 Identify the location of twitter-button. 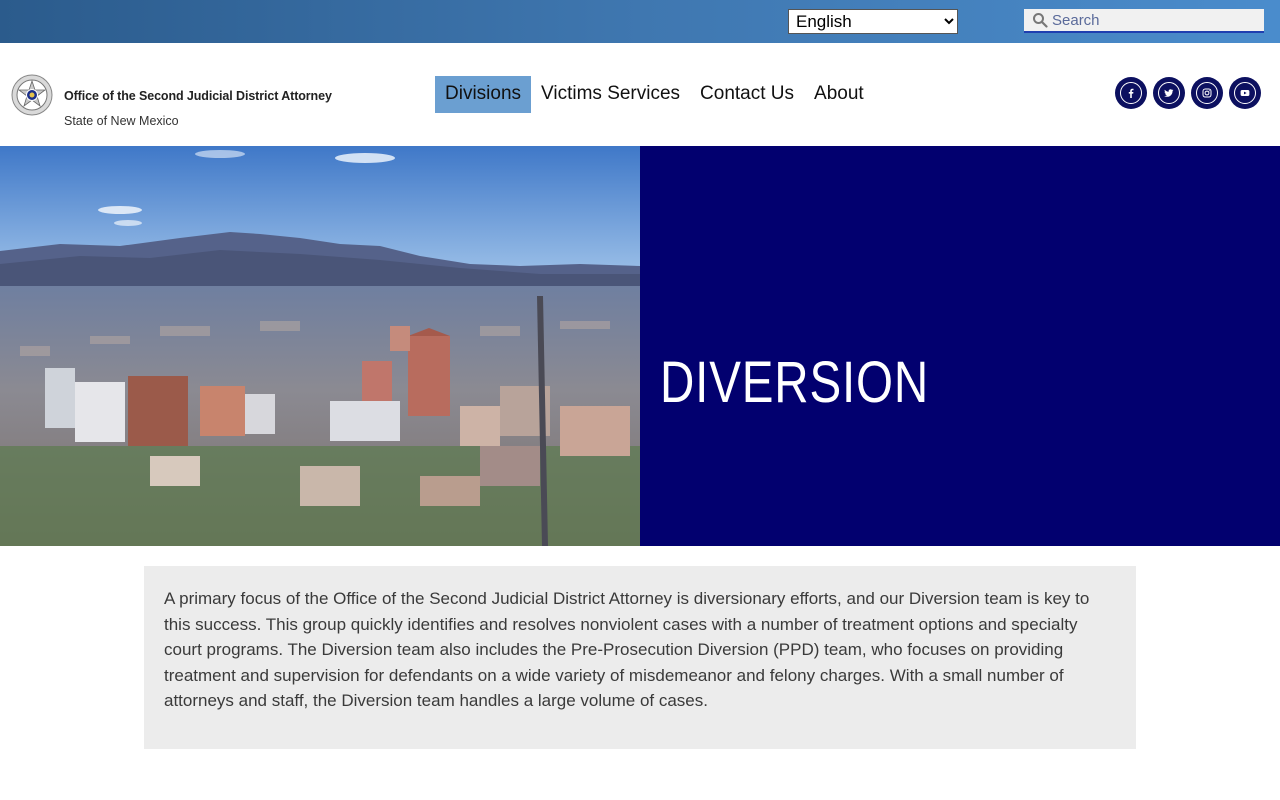
(1169, 93).